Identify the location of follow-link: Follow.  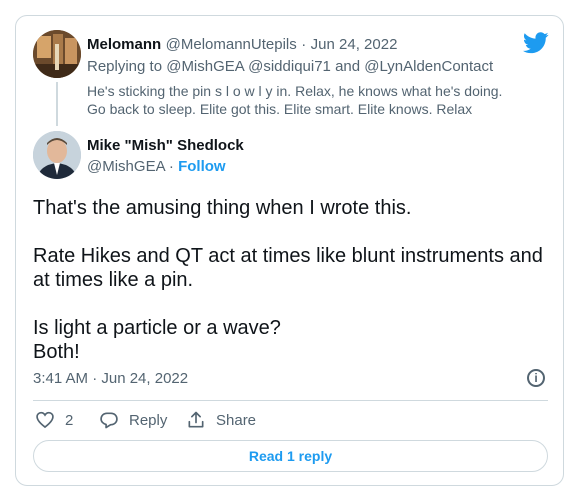
(202, 166).